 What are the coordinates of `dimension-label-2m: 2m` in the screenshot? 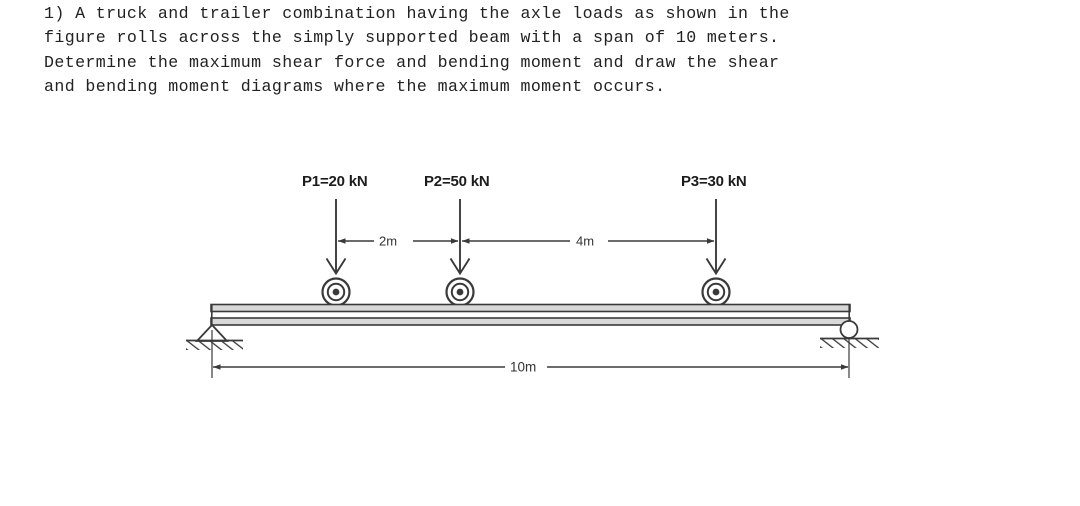 It's located at (388, 241).